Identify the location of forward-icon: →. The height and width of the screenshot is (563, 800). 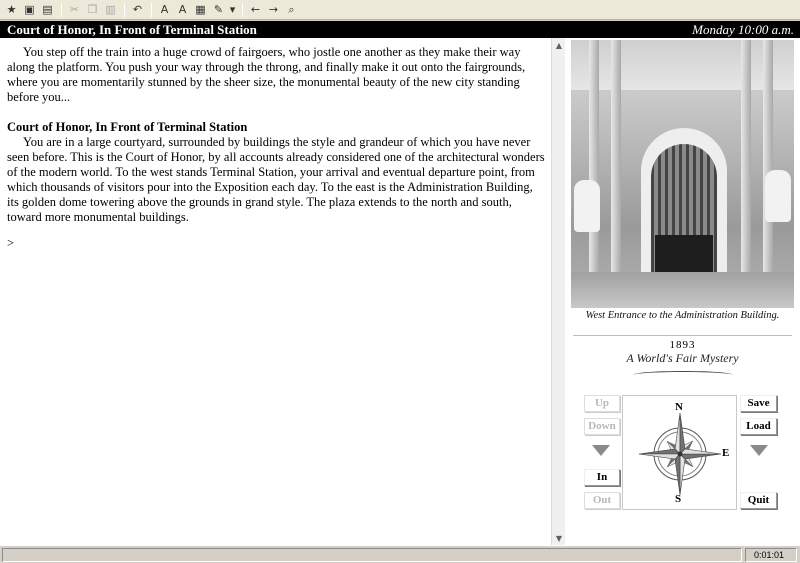
(273, 10).